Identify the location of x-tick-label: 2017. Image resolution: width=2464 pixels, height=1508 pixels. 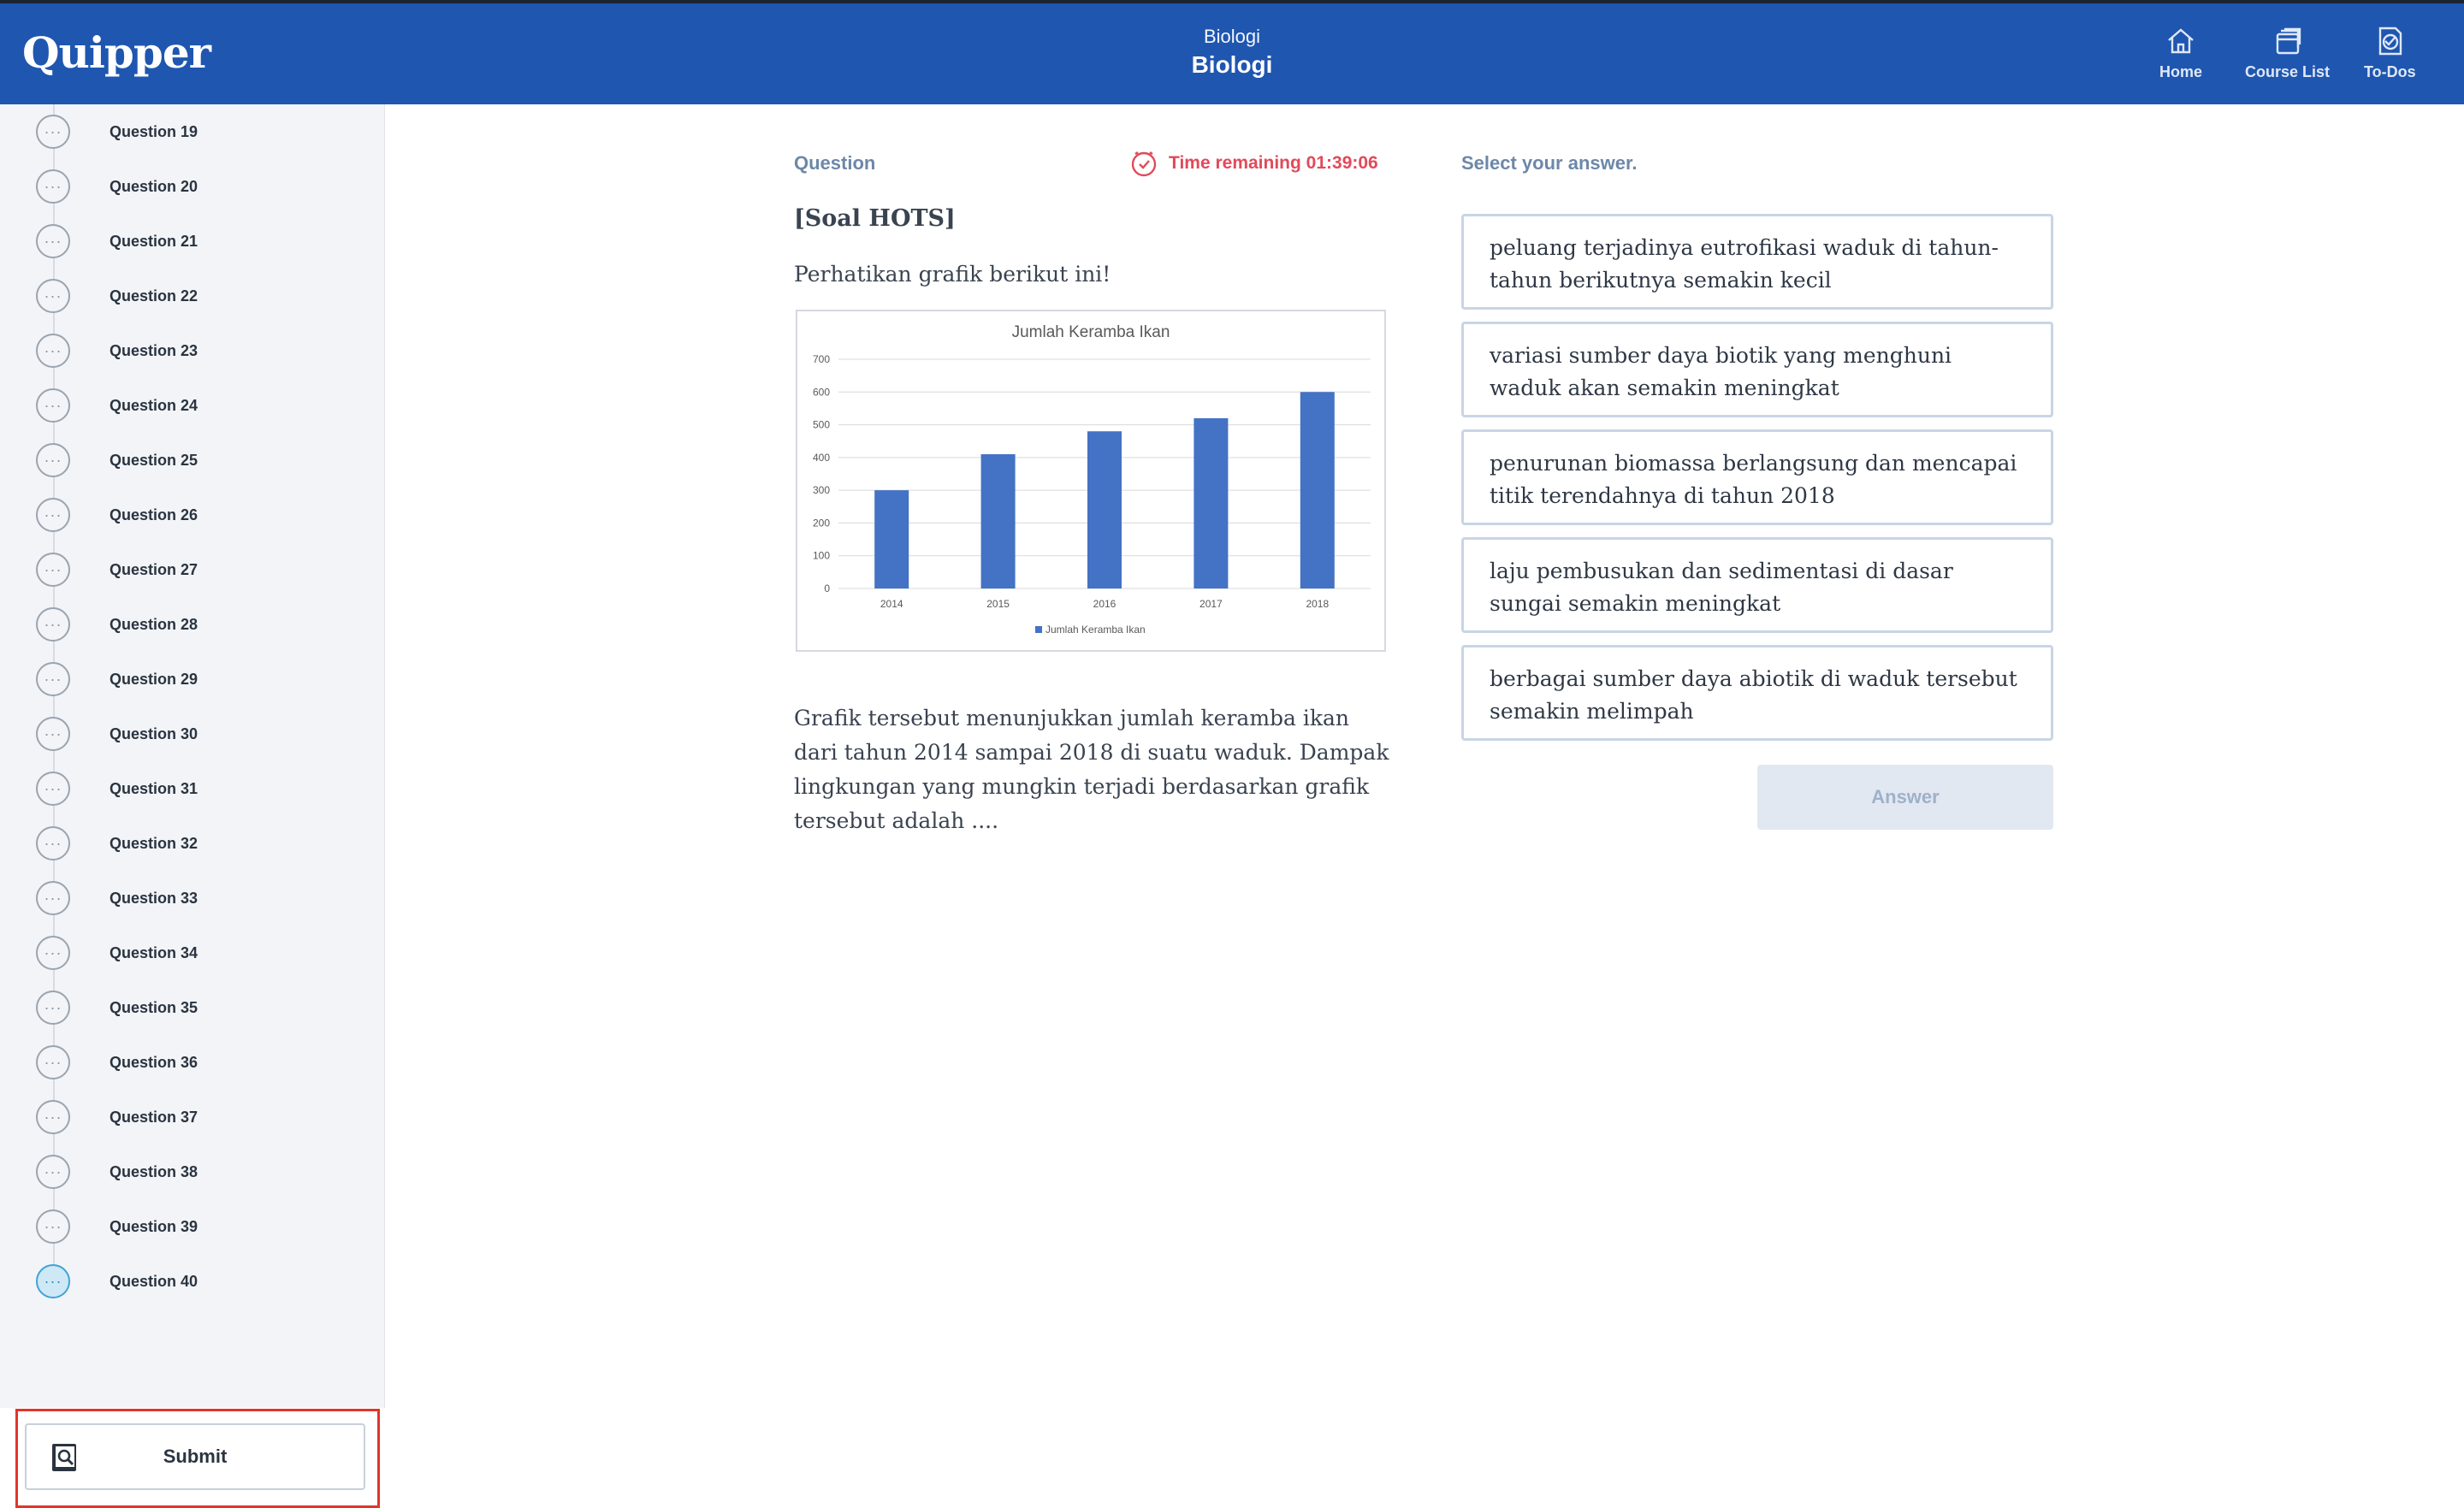
(1211, 604).